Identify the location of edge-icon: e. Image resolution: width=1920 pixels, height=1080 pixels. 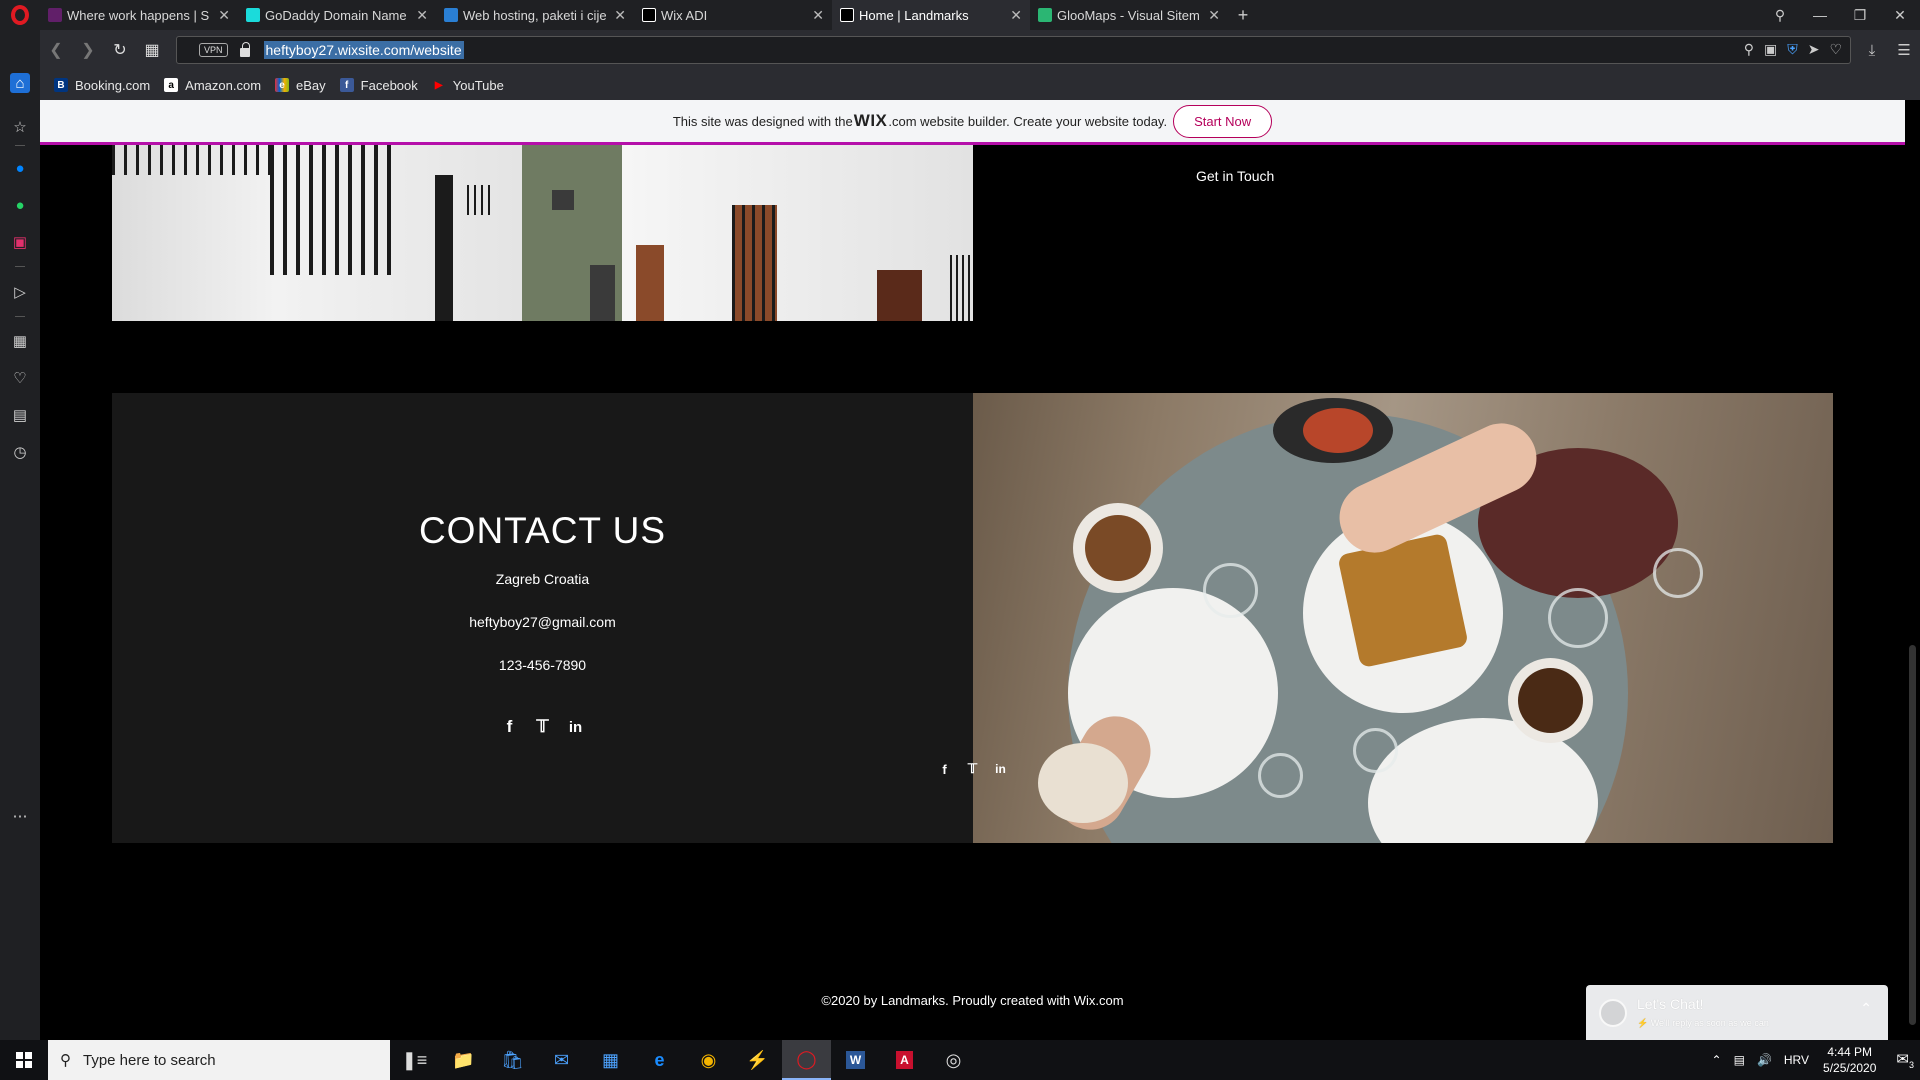
(659, 1060).